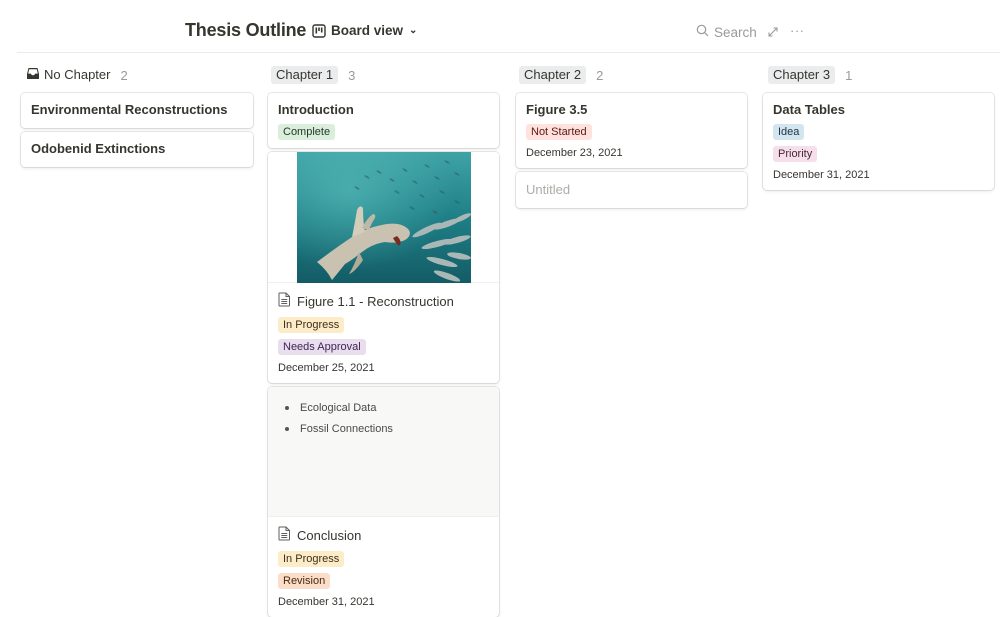 Image resolution: width=1000 pixels, height=617 pixels. I want to click on board-card: Introduction Complete, so click(383, 120).